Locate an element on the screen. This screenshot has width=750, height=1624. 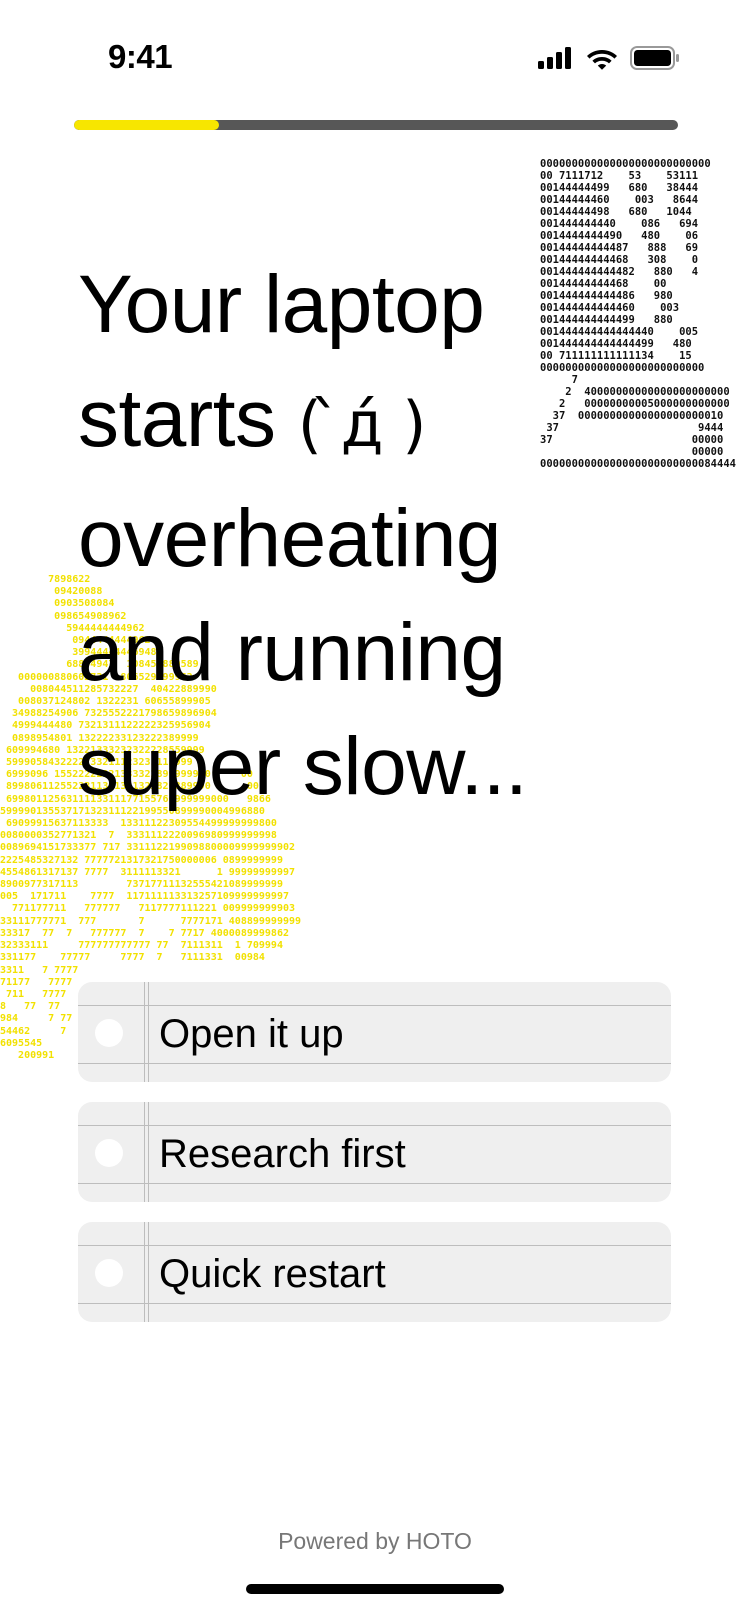
option-open-it-up: Open it up is located at coordinates (374, 1032).